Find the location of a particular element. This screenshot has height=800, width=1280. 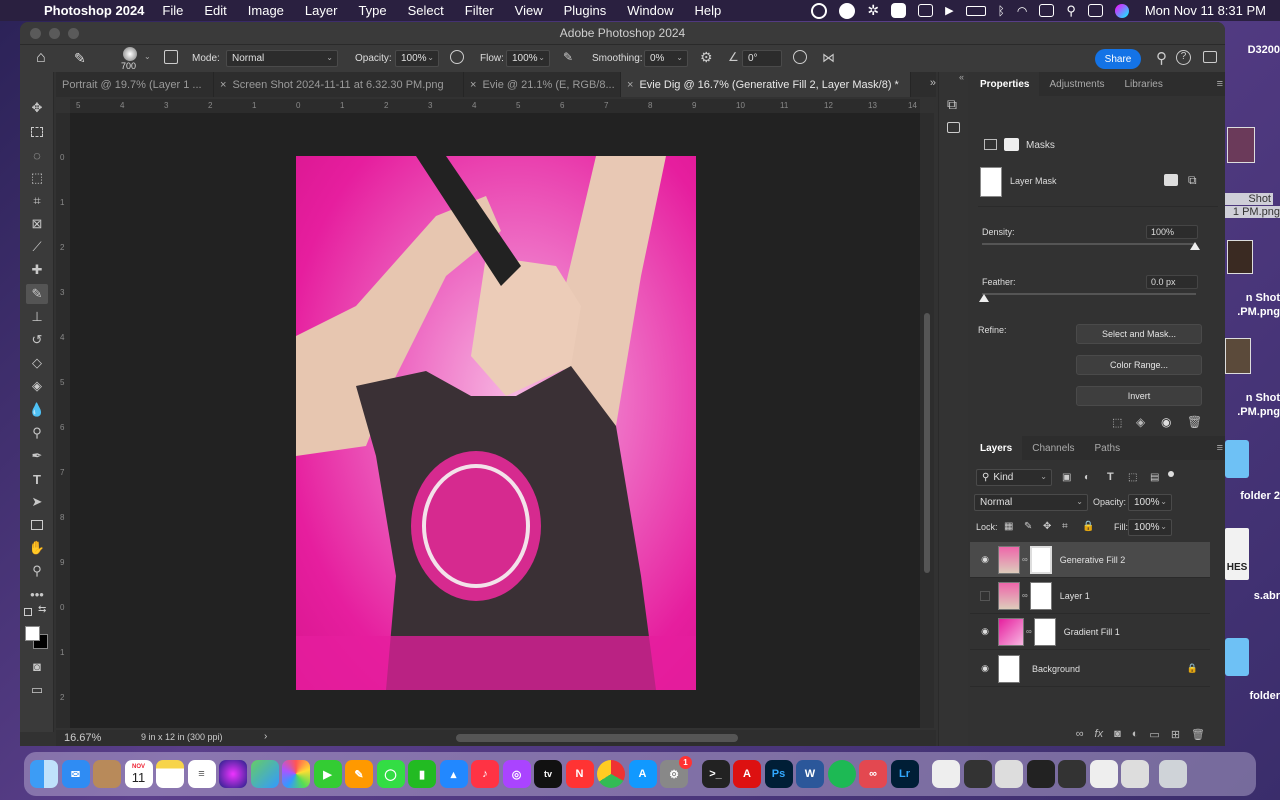

trash-icon is located at coordinates (1172, 774).